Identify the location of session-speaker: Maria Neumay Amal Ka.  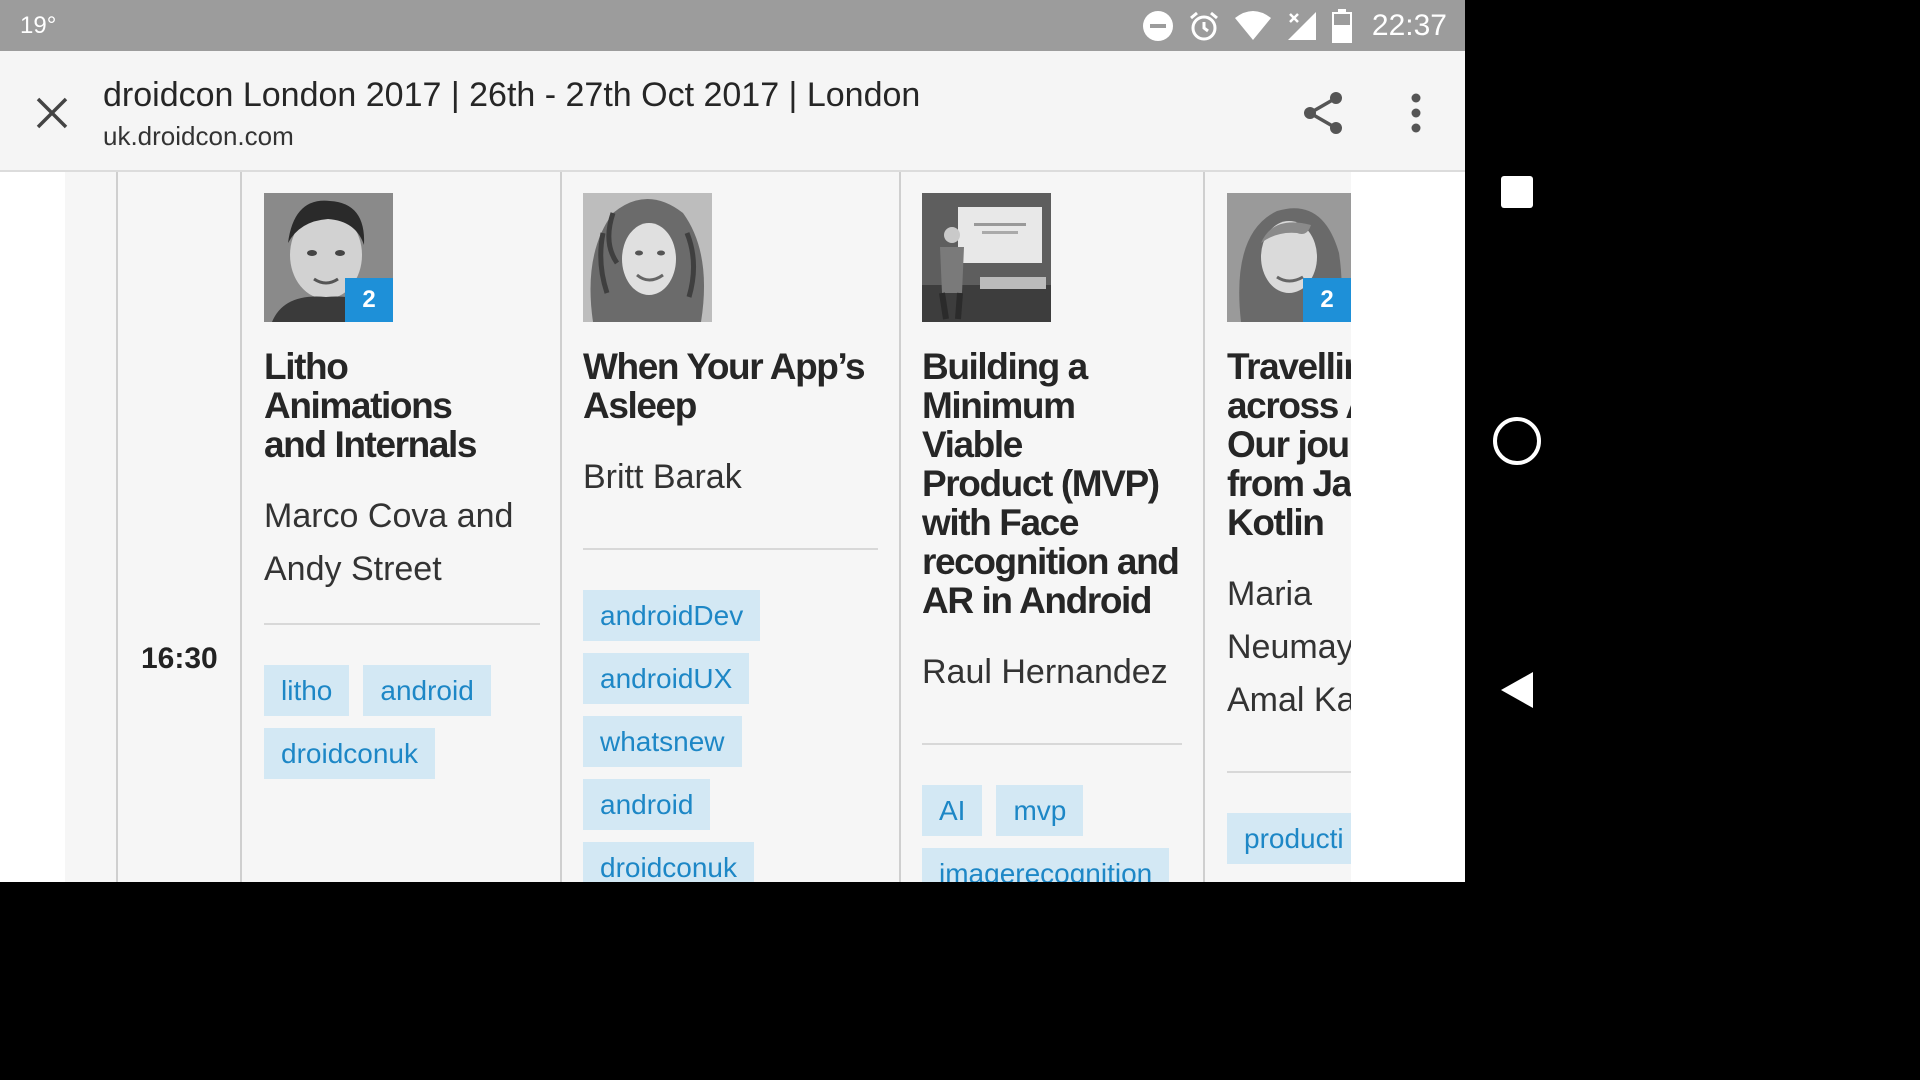
(1289, 647).